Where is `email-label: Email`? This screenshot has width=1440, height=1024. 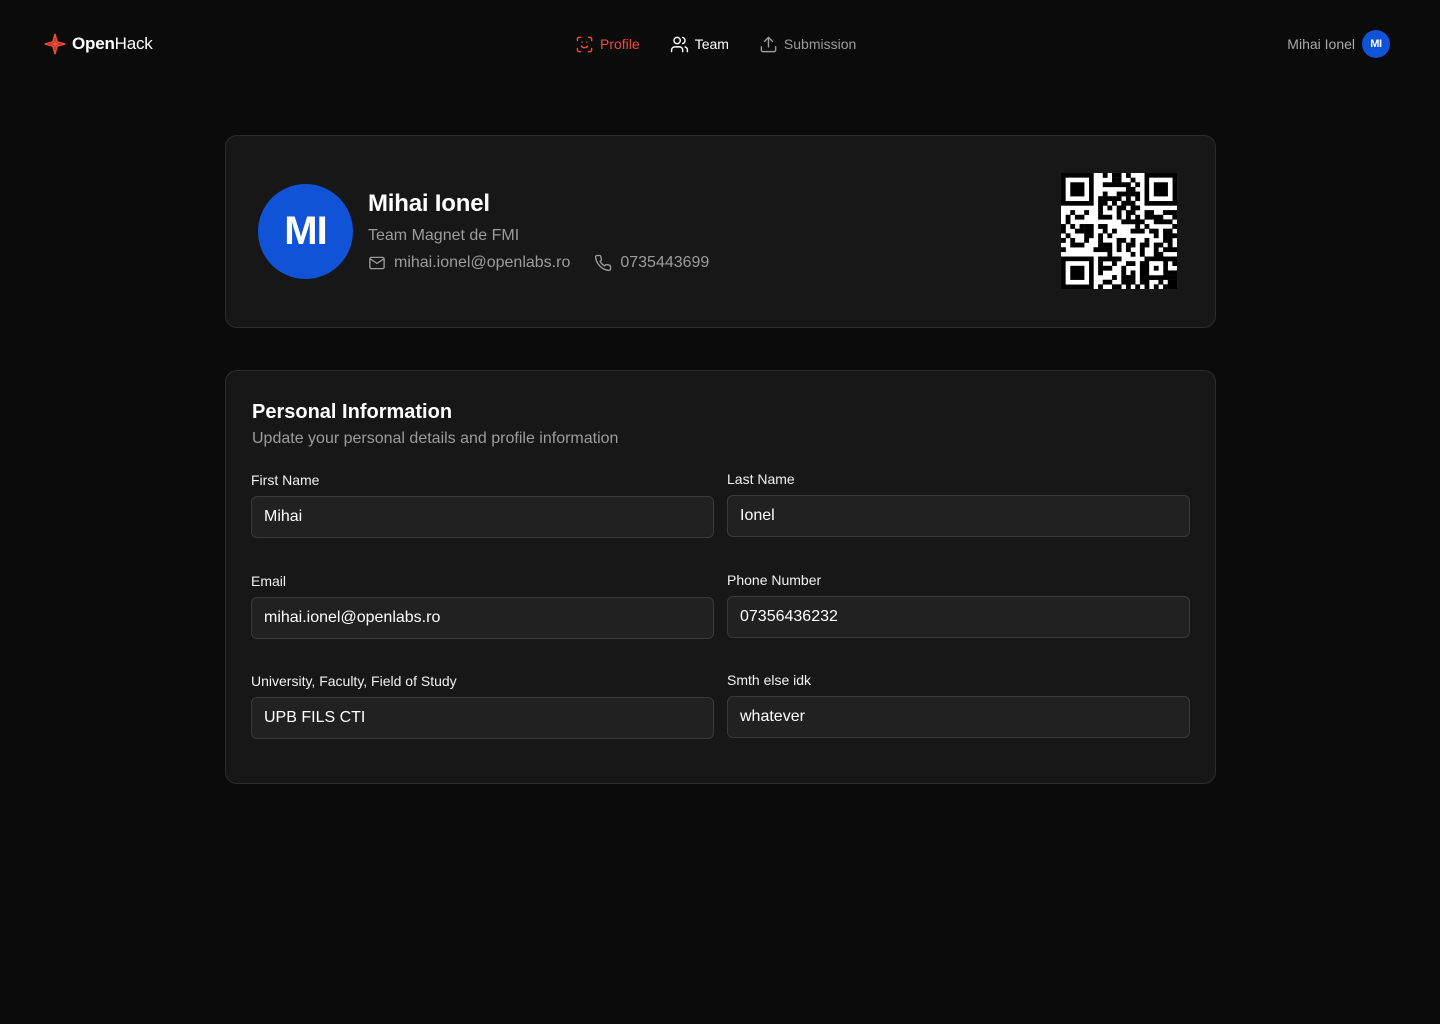
email-label: Email is located at coordinates (269, 581).